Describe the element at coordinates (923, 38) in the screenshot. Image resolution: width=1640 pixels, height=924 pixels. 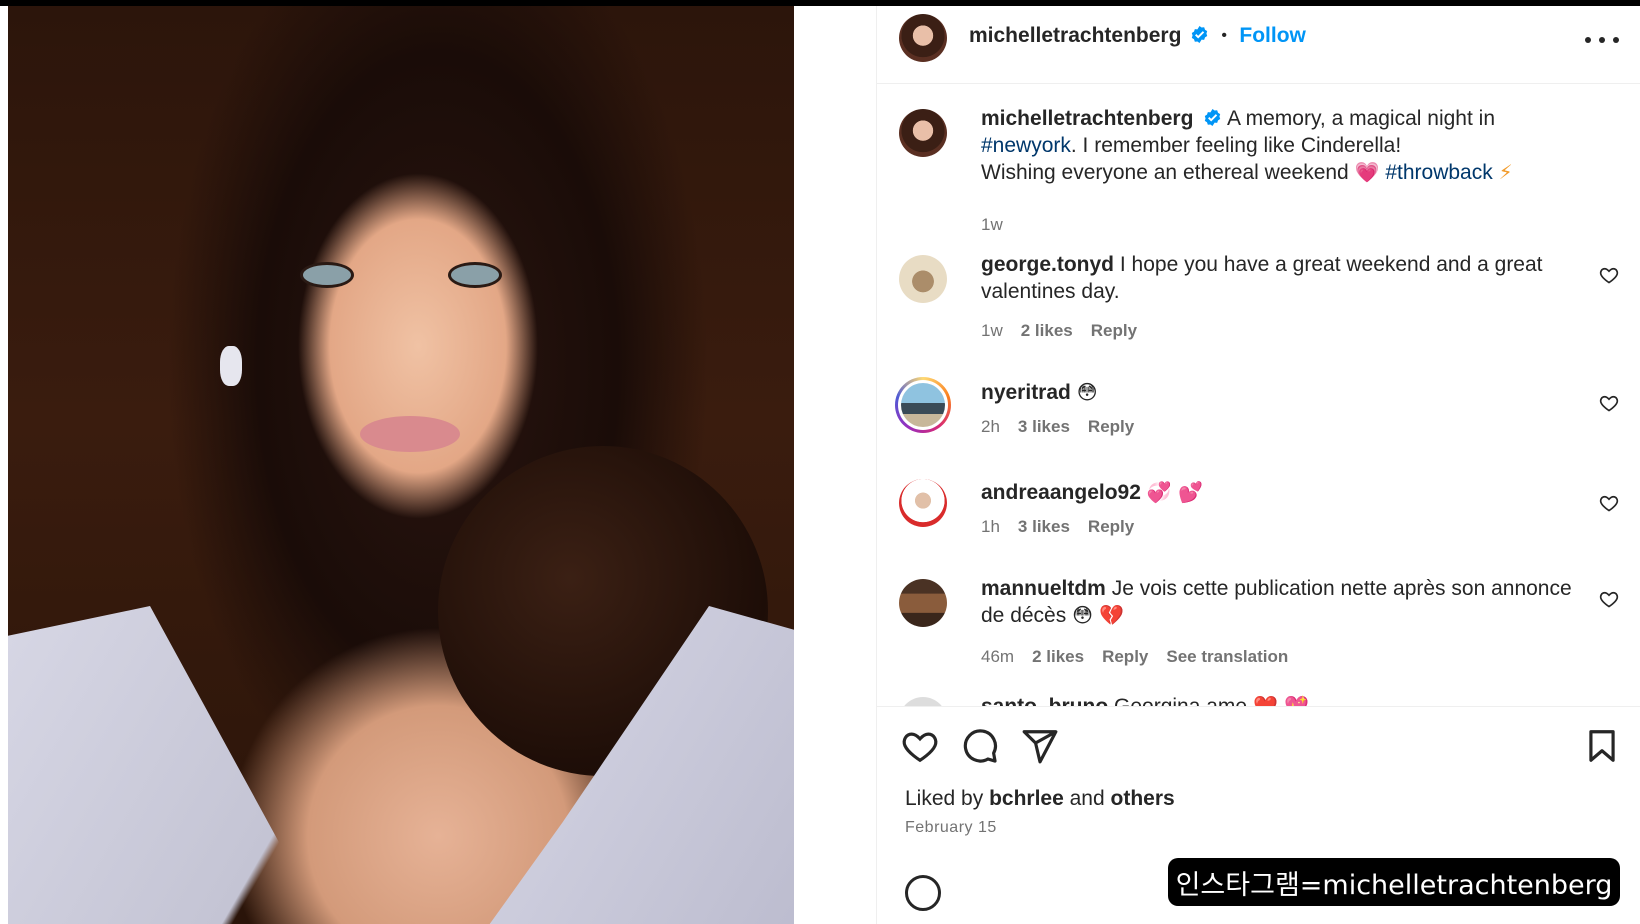
I see `author-avatar` at that location.